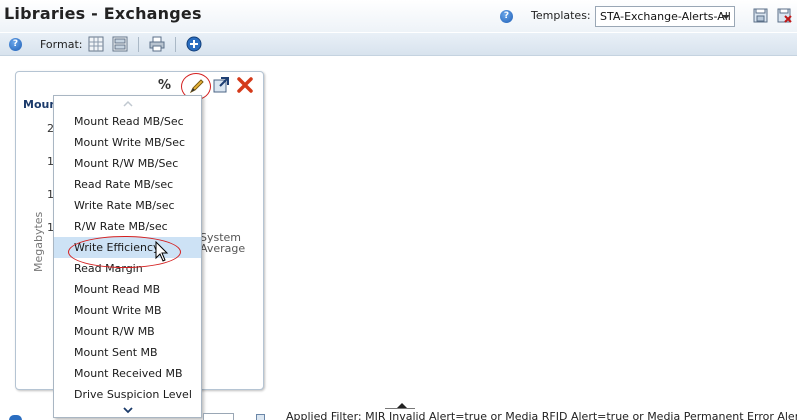  Describe the element at coordinates (120, 44) in the screenshot. I see `stacked-layout-icon` at that location.